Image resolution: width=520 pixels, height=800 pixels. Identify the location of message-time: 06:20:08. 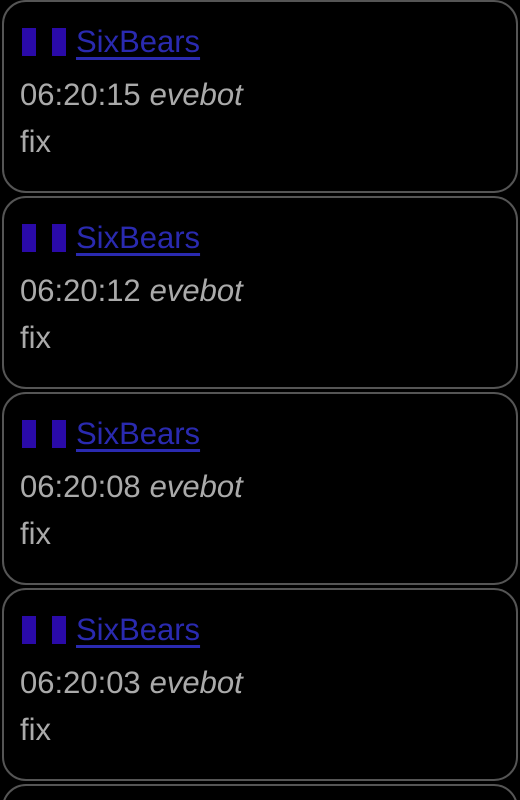
(80, 487).